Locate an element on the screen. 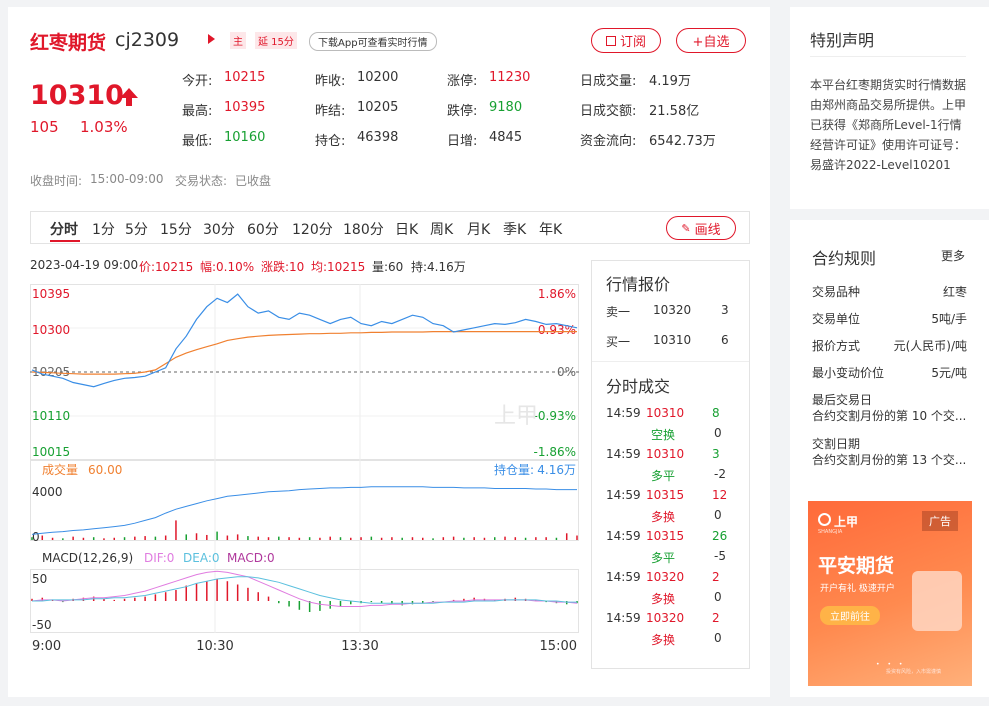  open-label: 今开: is located at coordinates (197, 81).